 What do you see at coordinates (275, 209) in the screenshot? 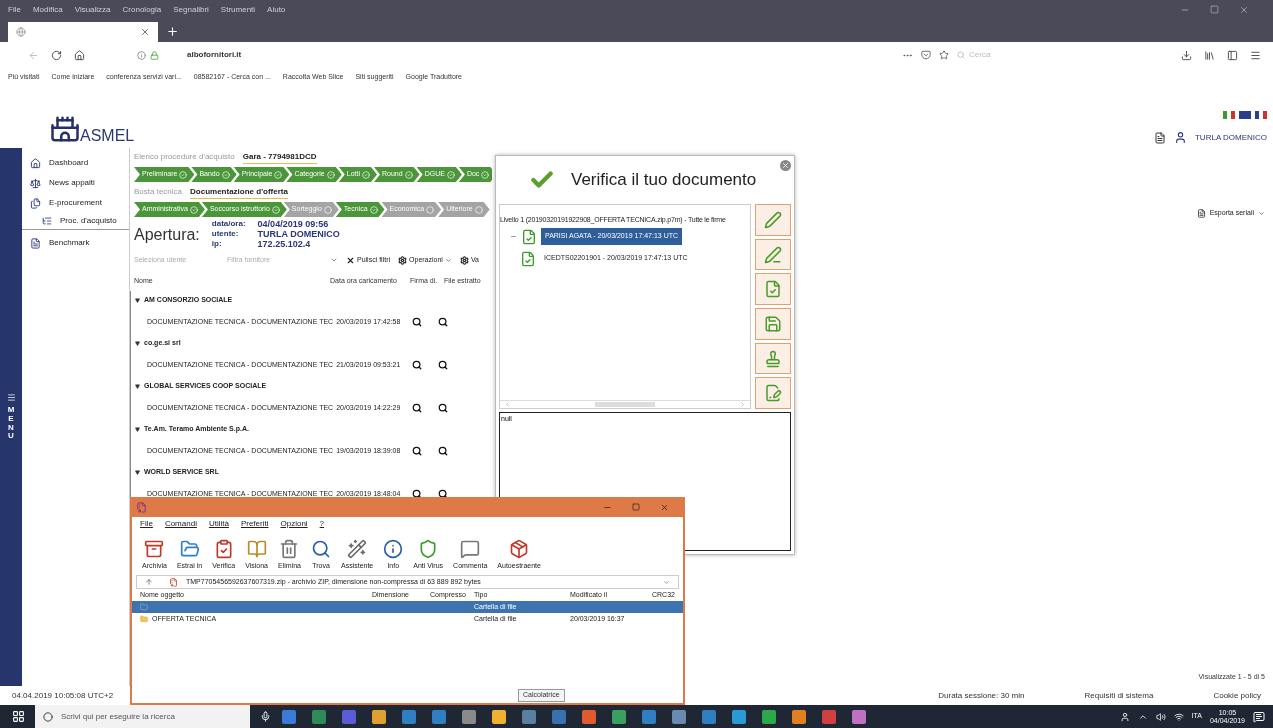
I see `check-circle-icon` at bounding box center [275, 209].